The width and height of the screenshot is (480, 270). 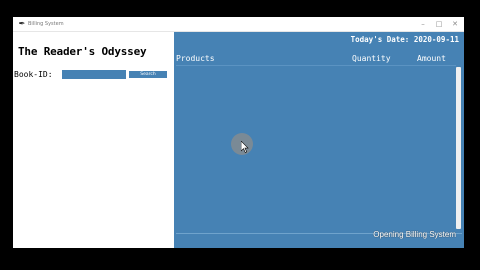 What do you see at coordinates (22, 23) in the screenshot?
I see `feather-icon: ✒` at bounding box center [22, 23].